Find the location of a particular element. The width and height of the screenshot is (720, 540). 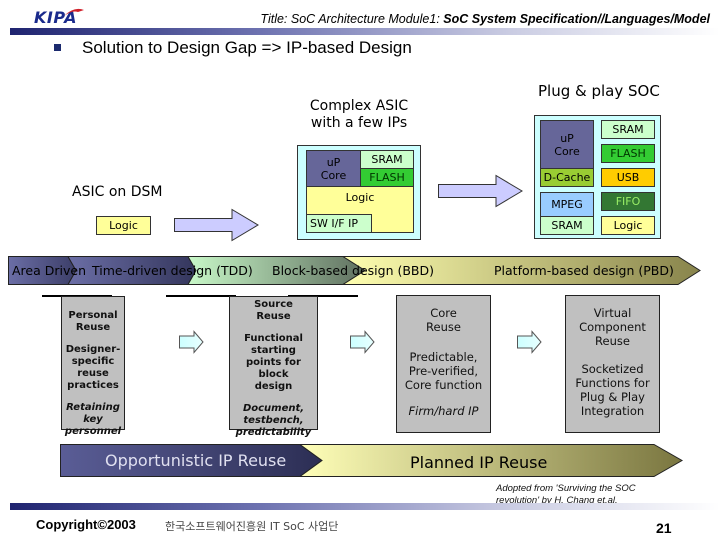

phase-label-bbd: Block-based design (BBD) is located at coordinates (353, 270).